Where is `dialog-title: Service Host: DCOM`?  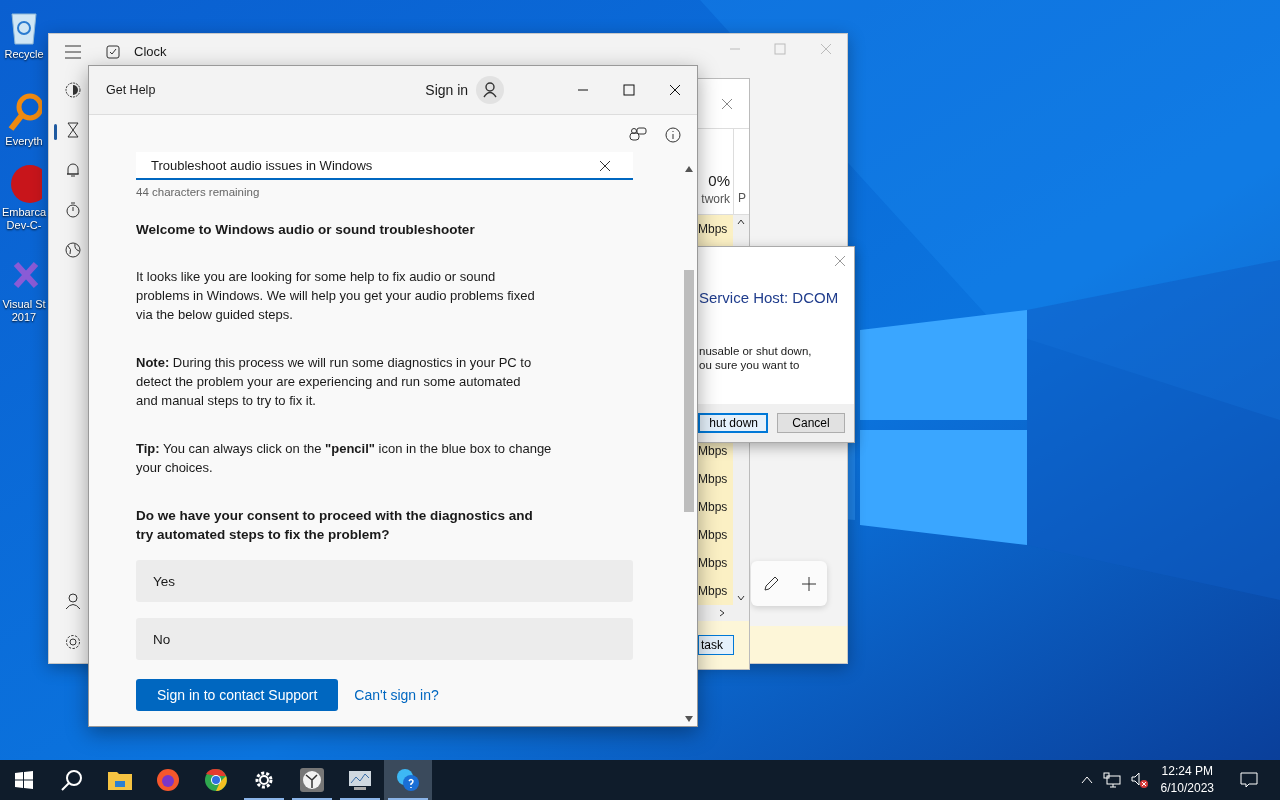 dialog-title: Service Host: DCOM is located at coordinates (769, 297).